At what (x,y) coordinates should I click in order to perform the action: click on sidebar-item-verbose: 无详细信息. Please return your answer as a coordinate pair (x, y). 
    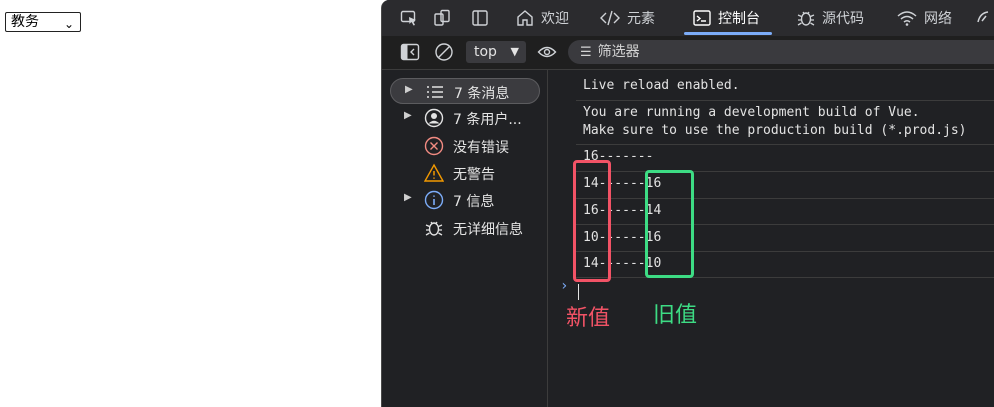
    Looking at the image, I should click on (465, 228).